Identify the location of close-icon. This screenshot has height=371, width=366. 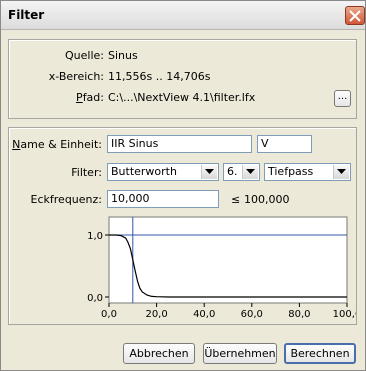
(355, 16).